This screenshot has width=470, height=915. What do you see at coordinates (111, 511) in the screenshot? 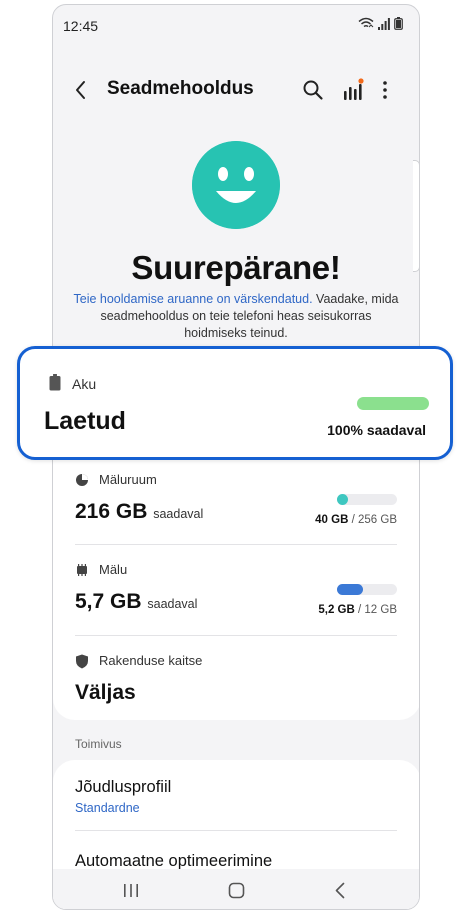
I see `storage-value: 216 GB` at bounding box center [111, 511].